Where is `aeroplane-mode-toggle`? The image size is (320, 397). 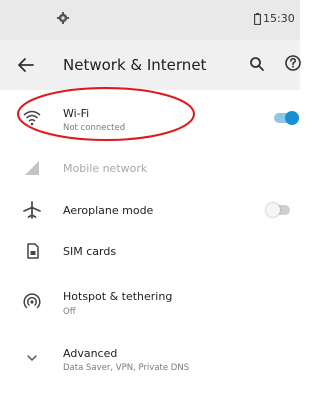
aeroplane-mode-toggle is located at coordinates (279, 210).